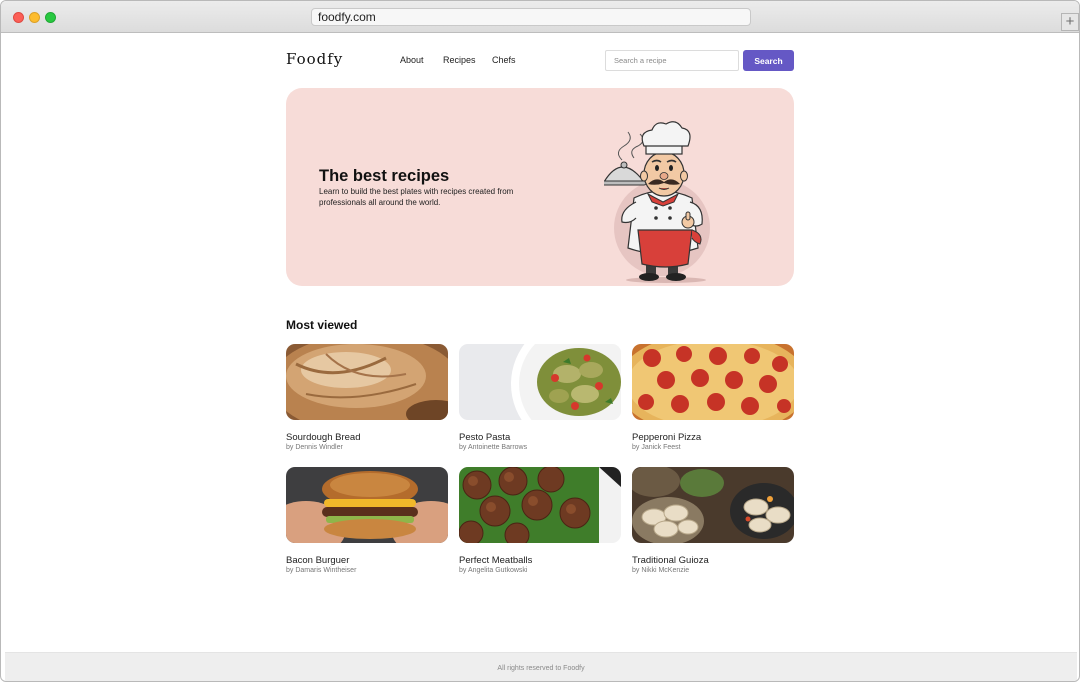 This screenshot has height=682, width=1080. I want to click on close-window-button, so click(18, 17).